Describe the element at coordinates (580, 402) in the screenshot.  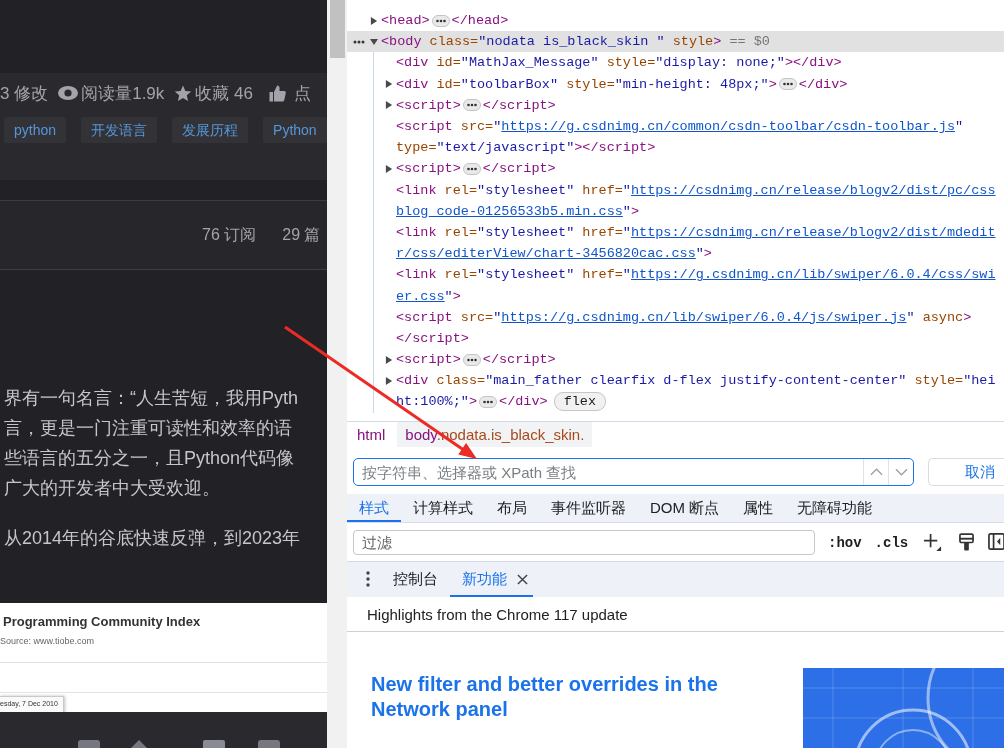
I see `flex-badge: flex` at that location.